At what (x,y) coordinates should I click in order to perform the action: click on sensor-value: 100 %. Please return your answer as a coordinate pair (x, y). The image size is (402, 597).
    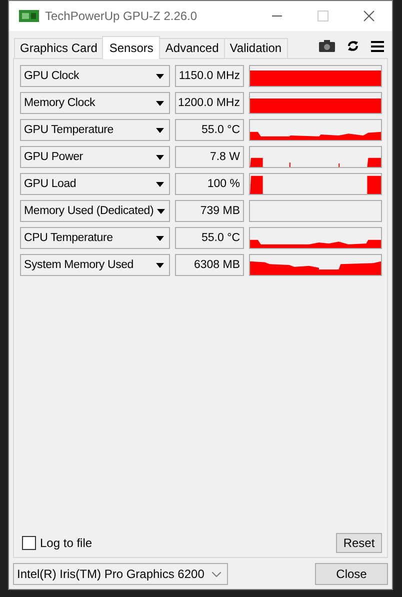
    Looking at the image, I should click on (209, 184).